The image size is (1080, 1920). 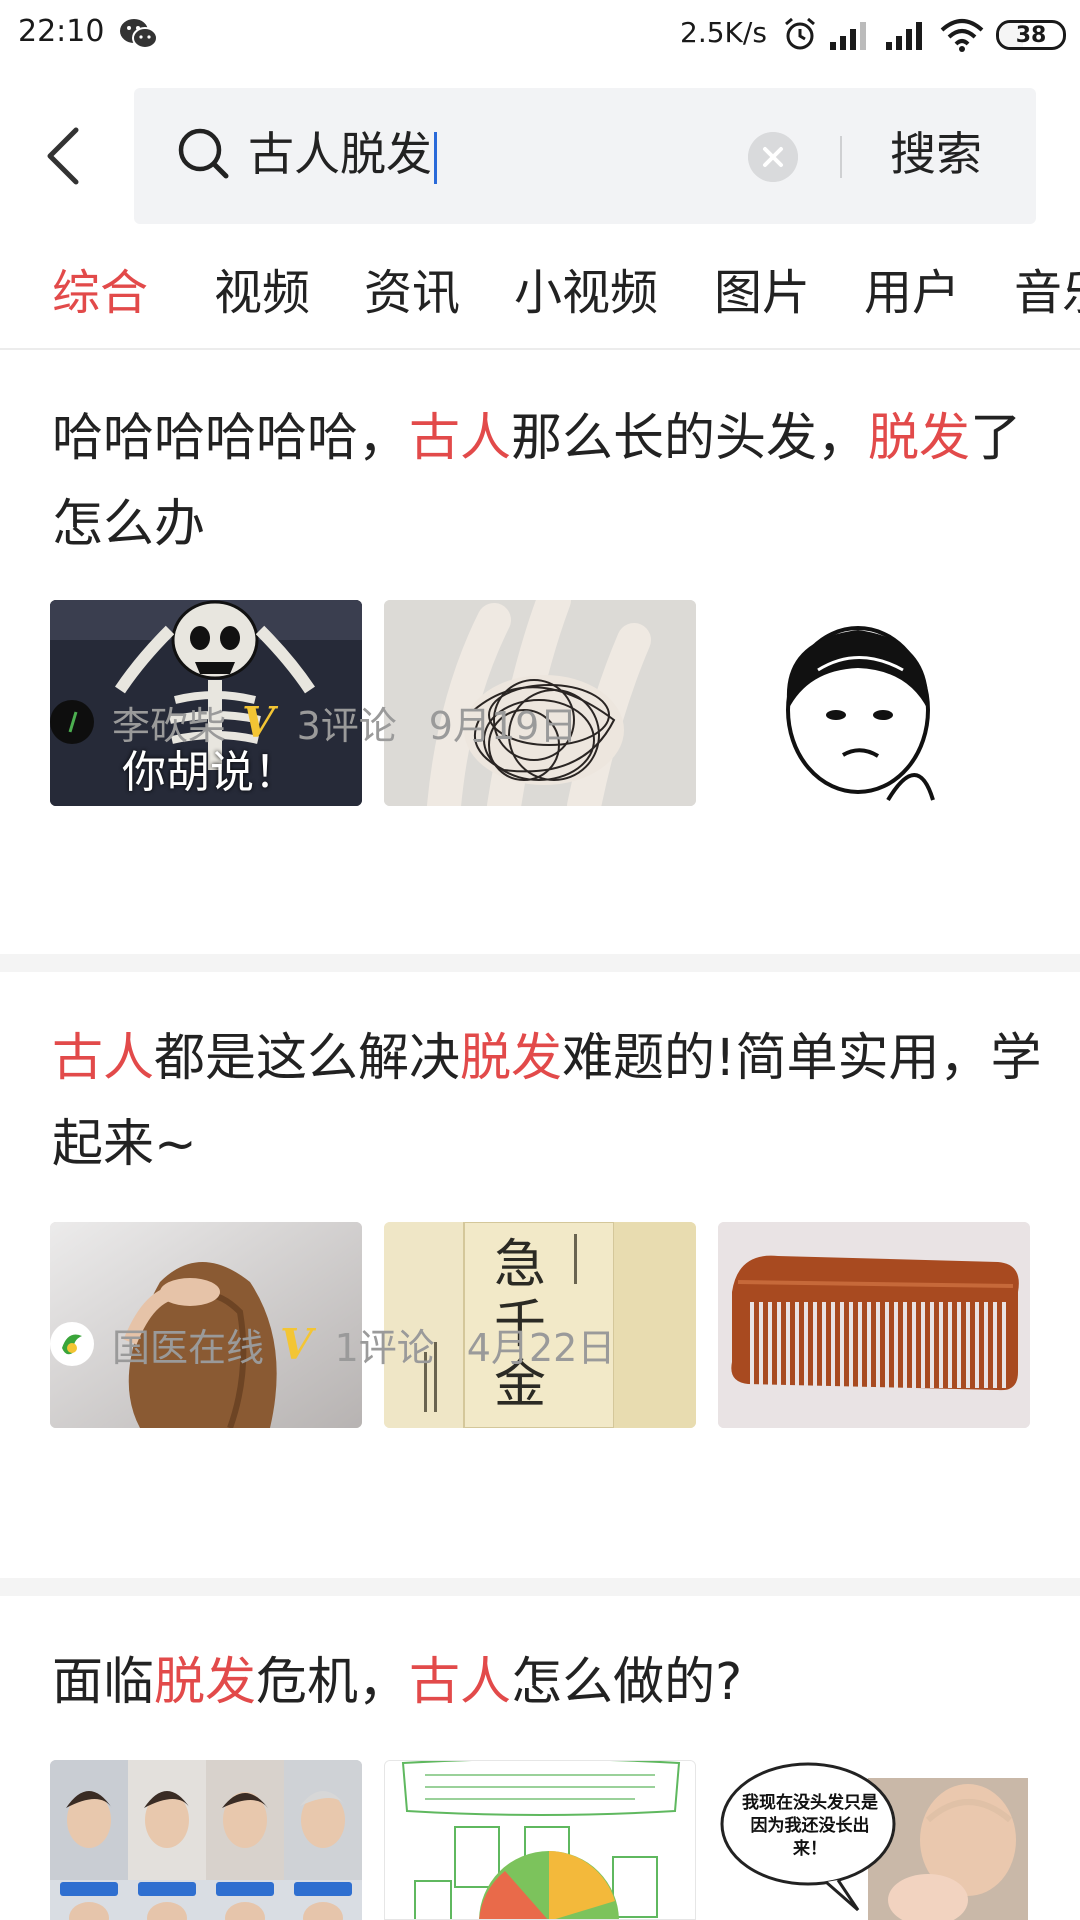 I want to click on publish-date: 9月19日, so click(x=503, y=725).